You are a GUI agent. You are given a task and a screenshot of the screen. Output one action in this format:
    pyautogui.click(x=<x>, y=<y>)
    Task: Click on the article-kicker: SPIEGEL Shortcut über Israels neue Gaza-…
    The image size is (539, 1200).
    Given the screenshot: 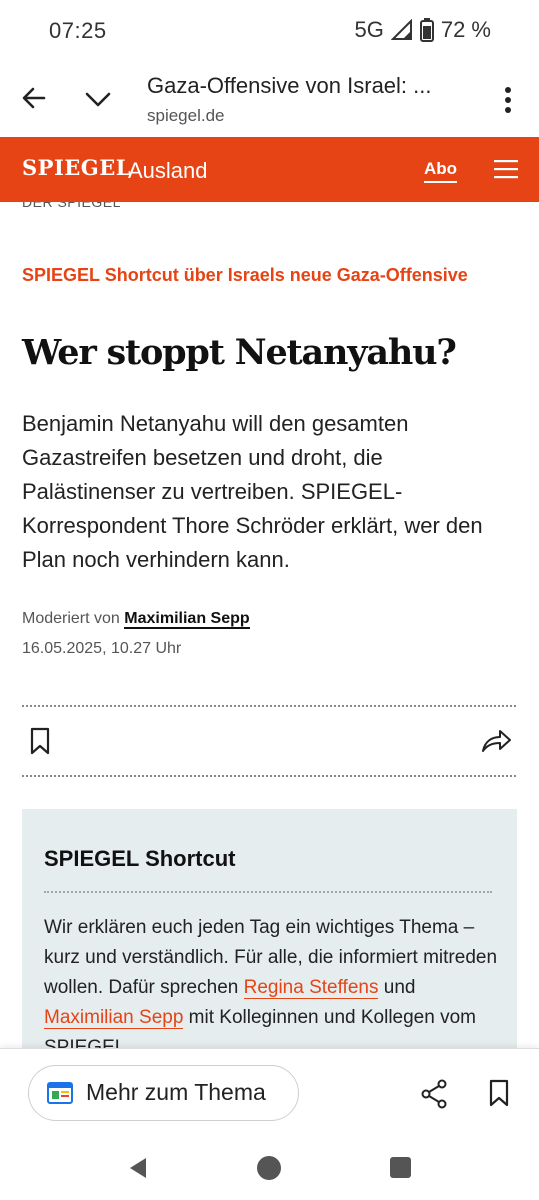 What is the action you would take?
    pyautogui.click(x=245, y=275)
    